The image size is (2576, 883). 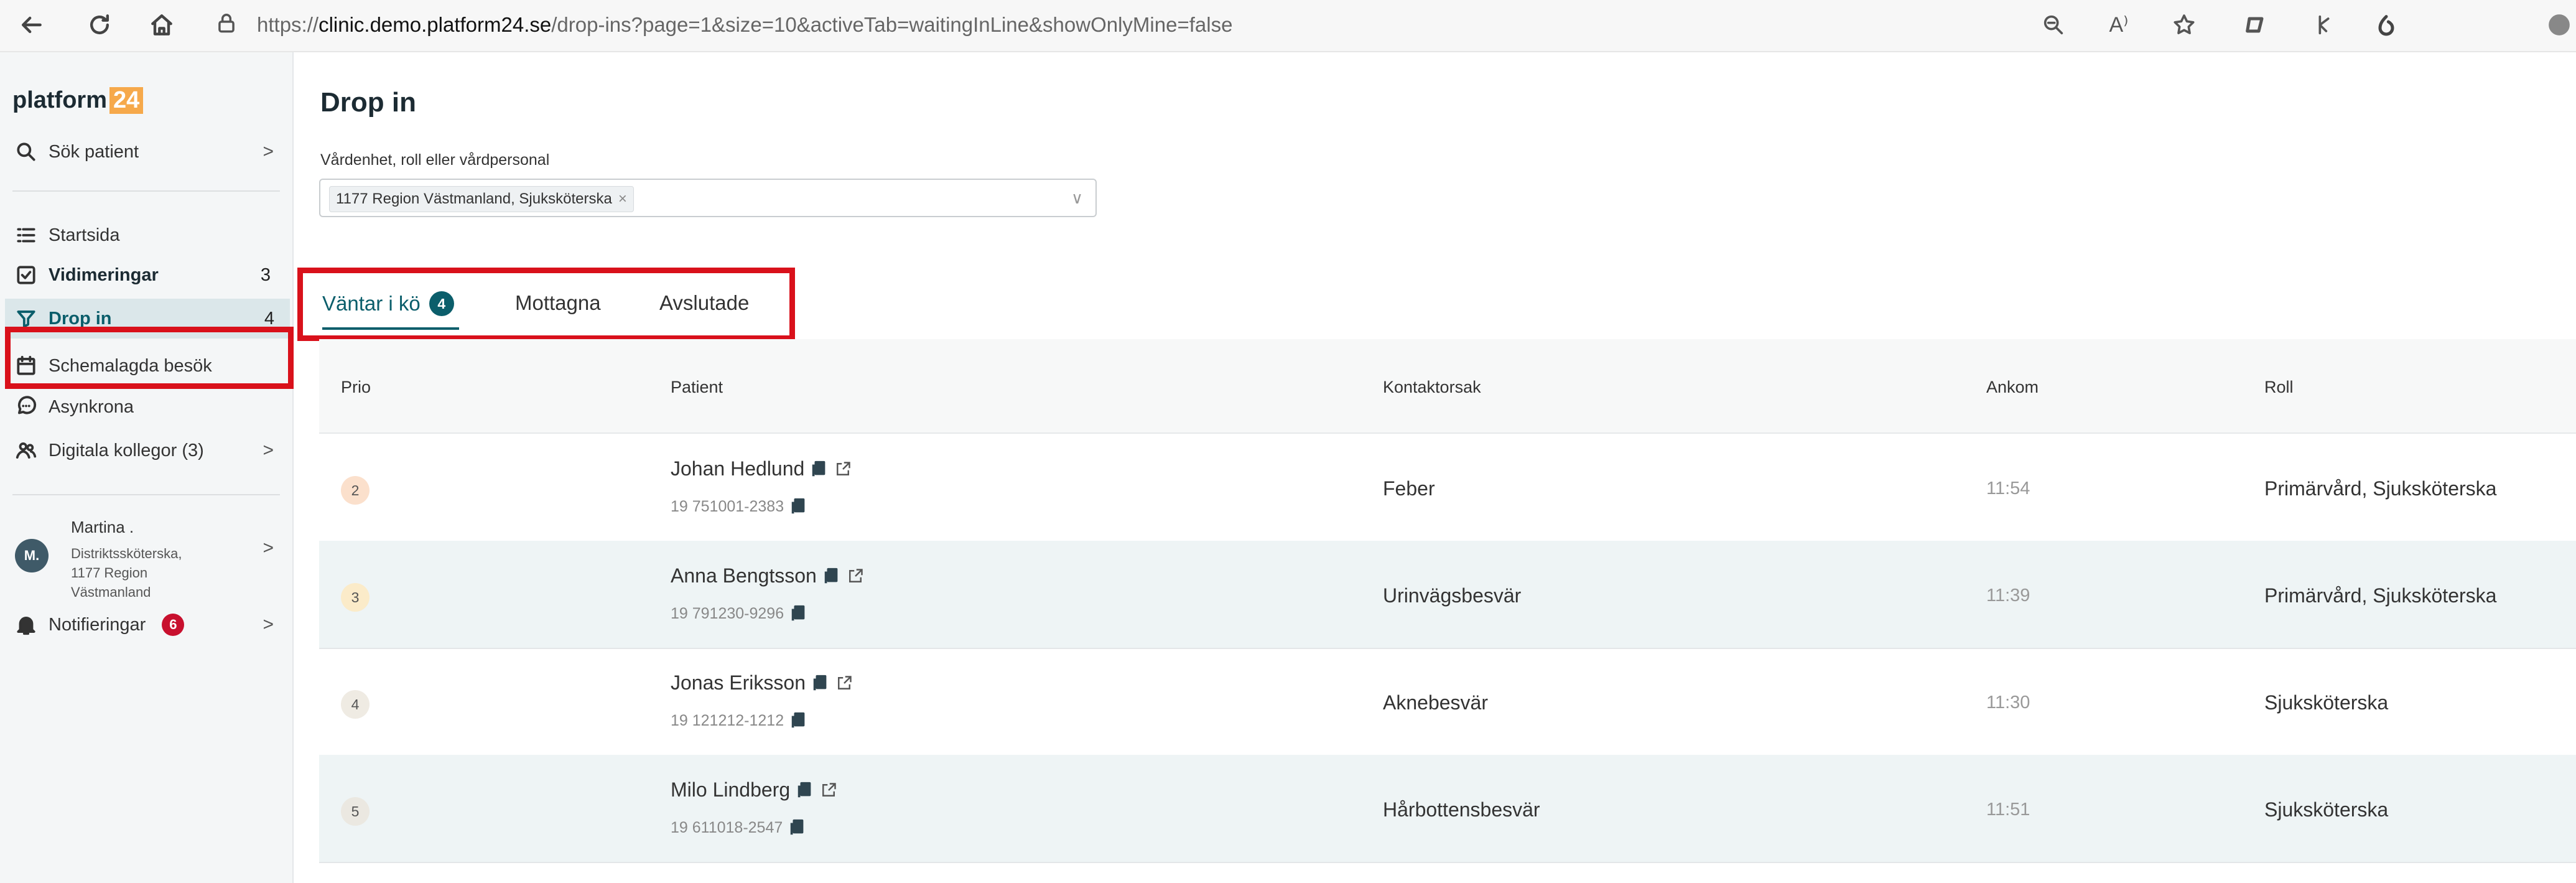 I want to click on url-prefix: https://, so click(x=288, y=25).